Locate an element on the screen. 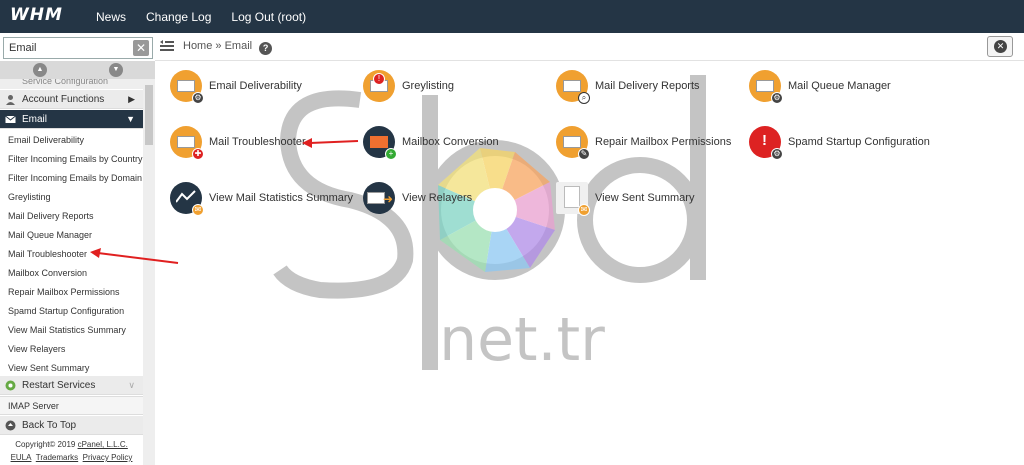  scroll-up-icon: ▲ is located at coordinates (40, 70).